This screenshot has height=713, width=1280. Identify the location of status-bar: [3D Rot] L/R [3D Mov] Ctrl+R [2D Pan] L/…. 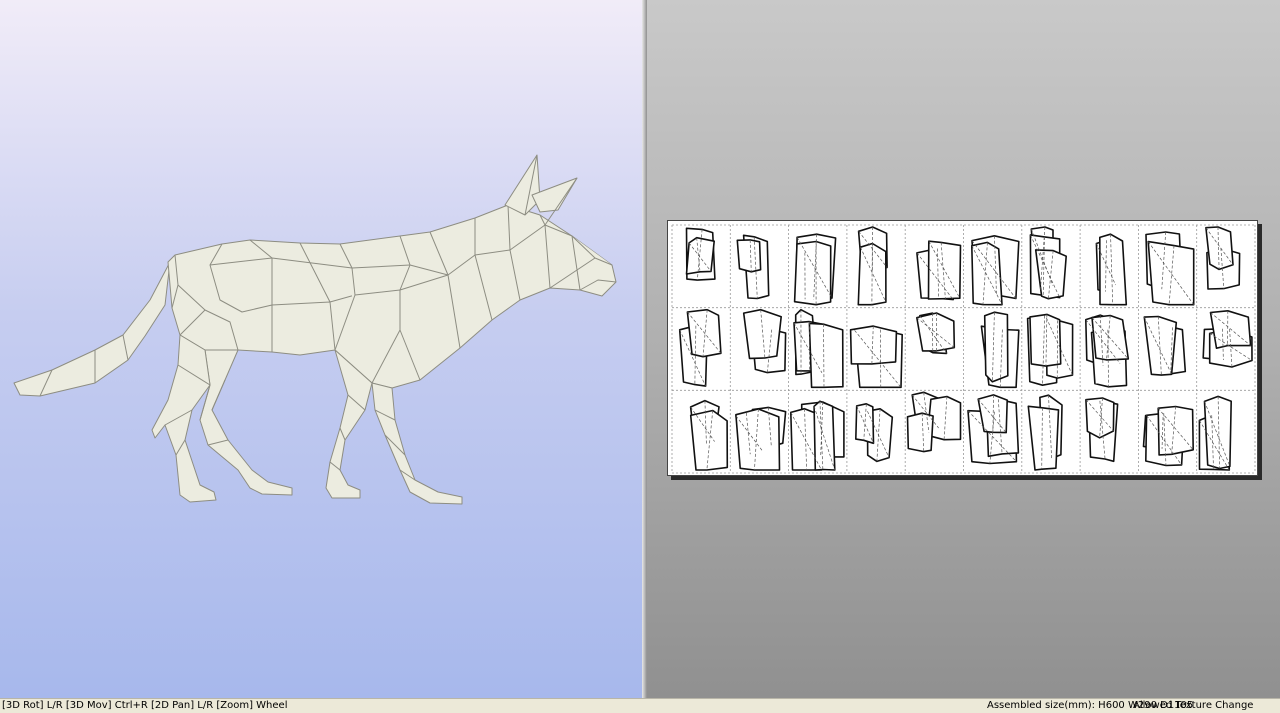
(640, 705).